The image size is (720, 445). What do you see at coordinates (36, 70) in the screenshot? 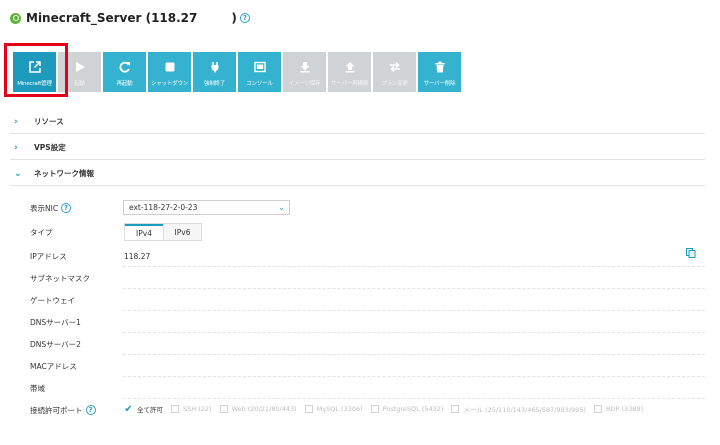
I see `highlight-frame` at bounding box center [36, 70].